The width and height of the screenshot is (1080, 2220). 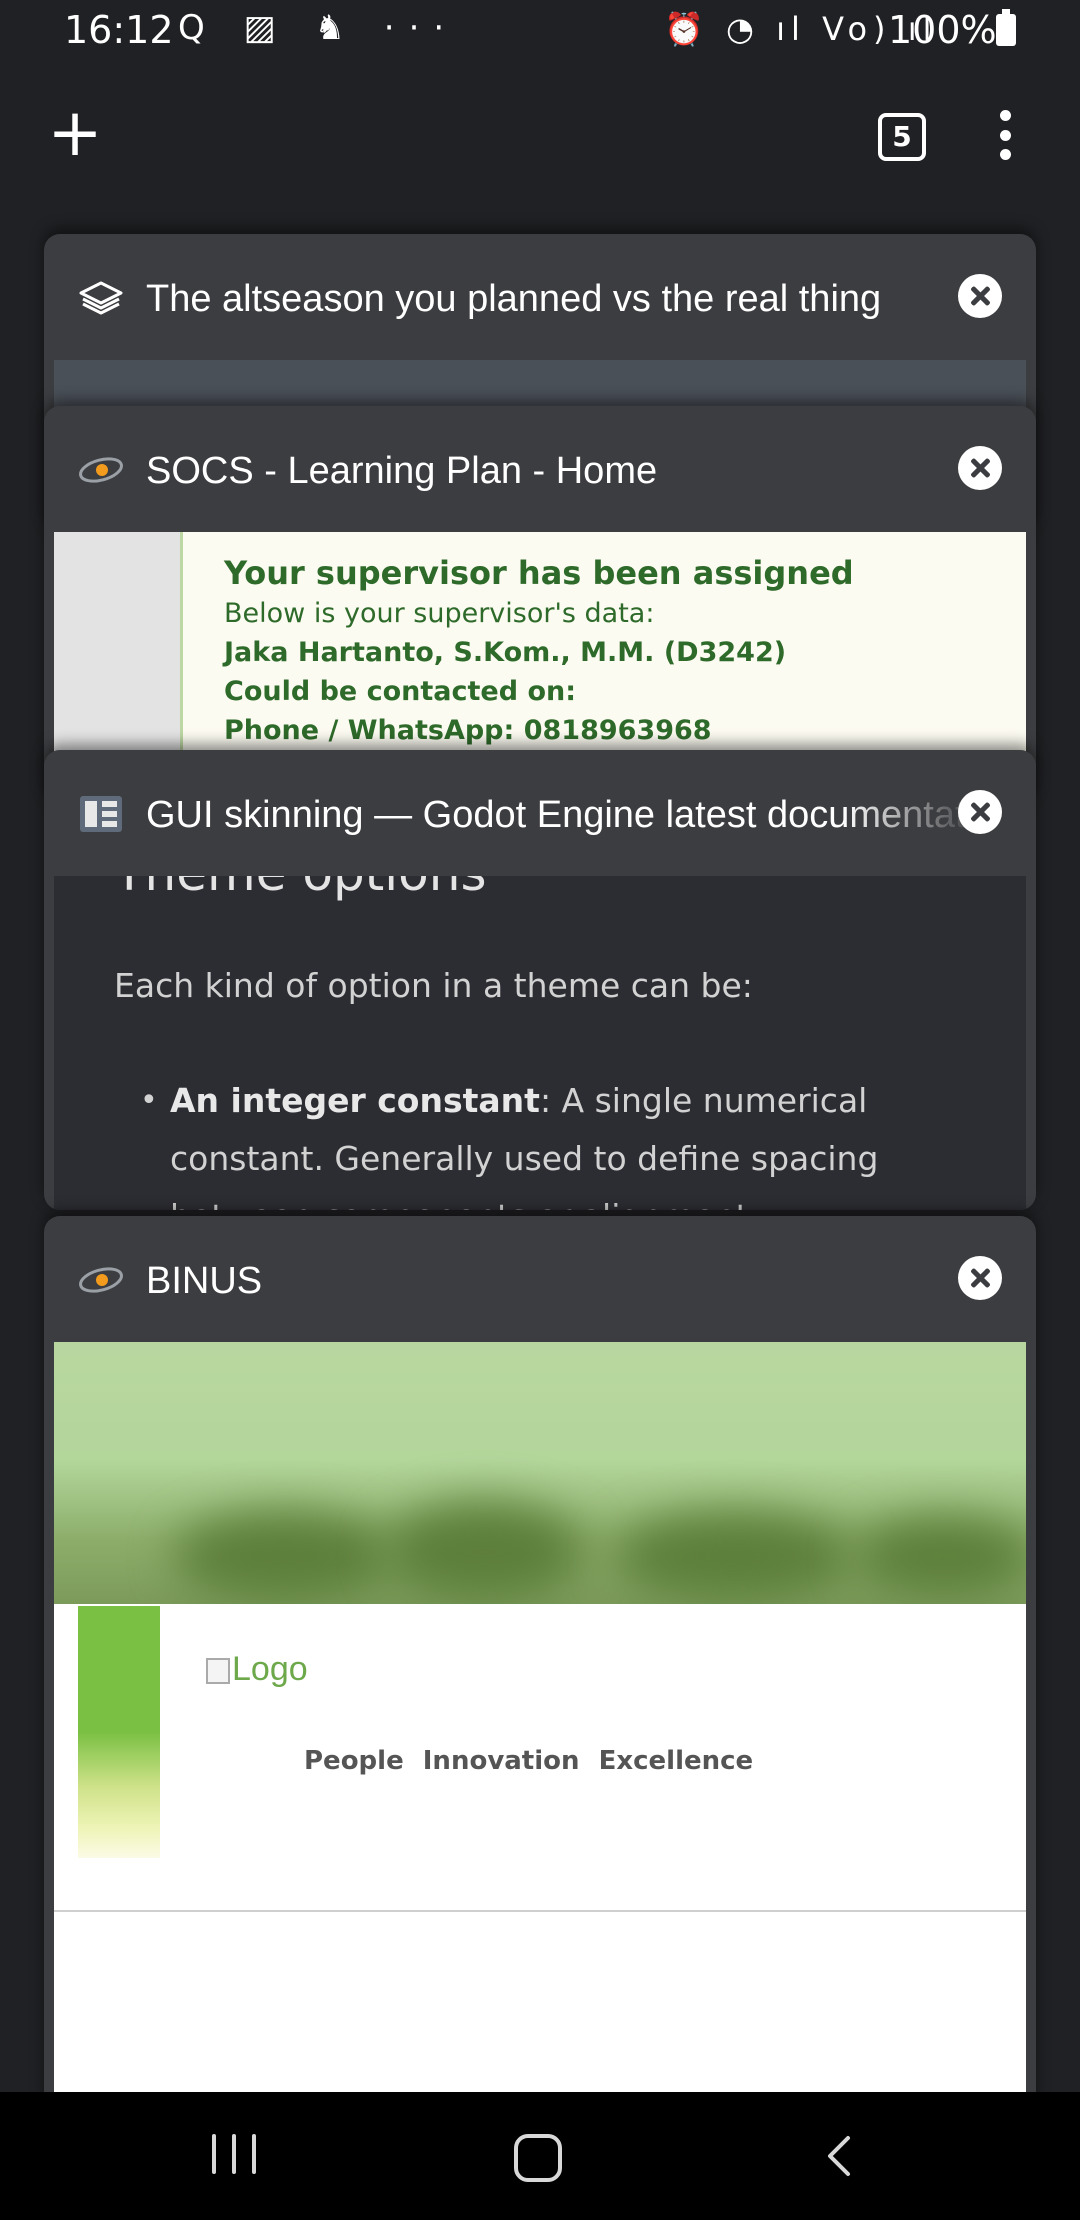 I want to click on broken-image-icon, so click(x=218, y=1671).